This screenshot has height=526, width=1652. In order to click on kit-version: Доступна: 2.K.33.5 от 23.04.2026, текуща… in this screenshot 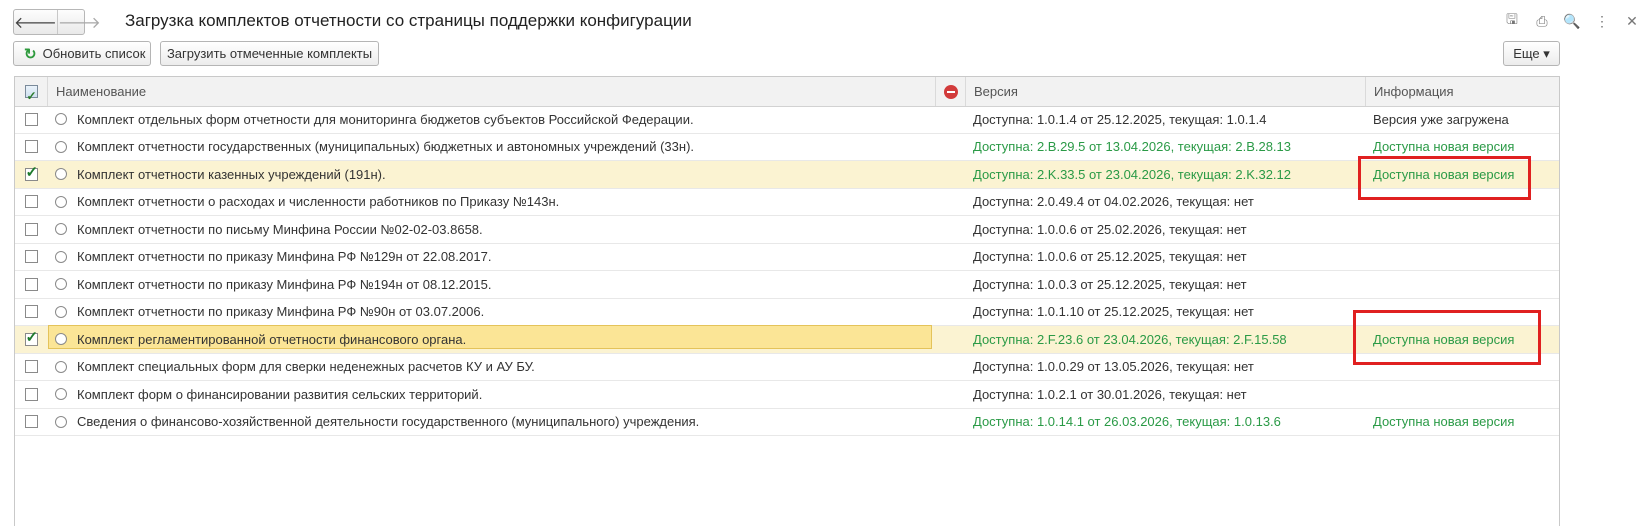, I will do `click(1132, 174)`.